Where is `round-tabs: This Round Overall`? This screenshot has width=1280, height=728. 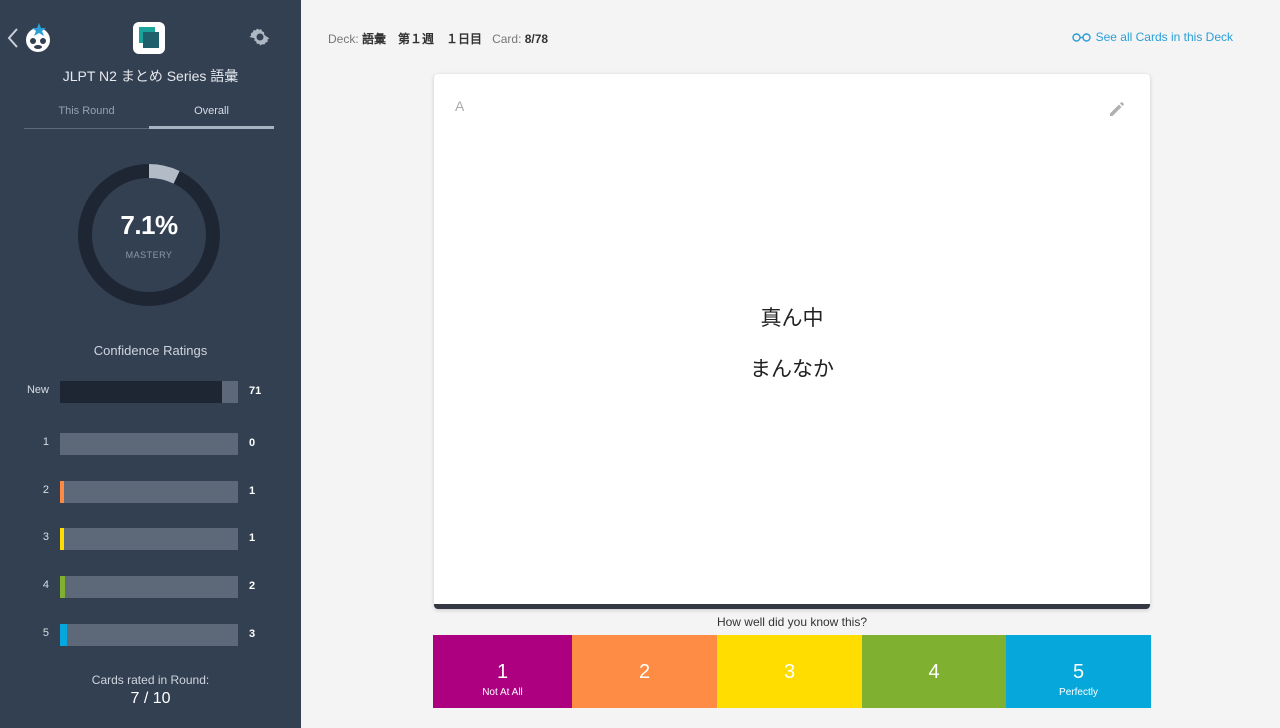 round-tabs: This Round Overall is located at coordinates (149, 116).